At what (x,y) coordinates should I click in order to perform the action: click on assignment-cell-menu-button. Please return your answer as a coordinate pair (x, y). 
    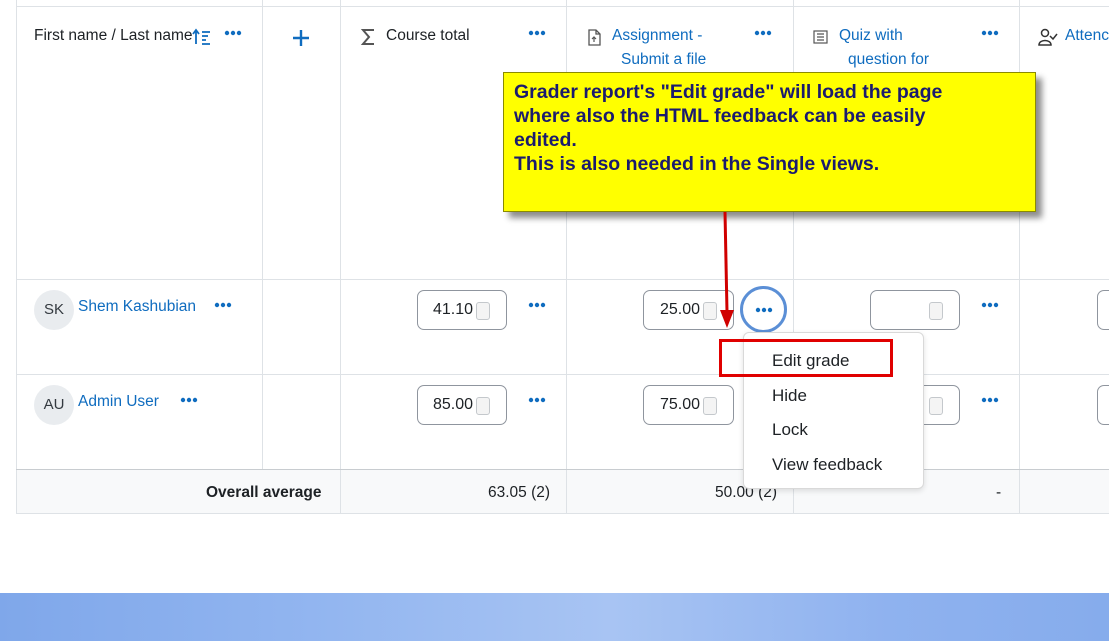
    Looking at the image, I should click on (763, 309).